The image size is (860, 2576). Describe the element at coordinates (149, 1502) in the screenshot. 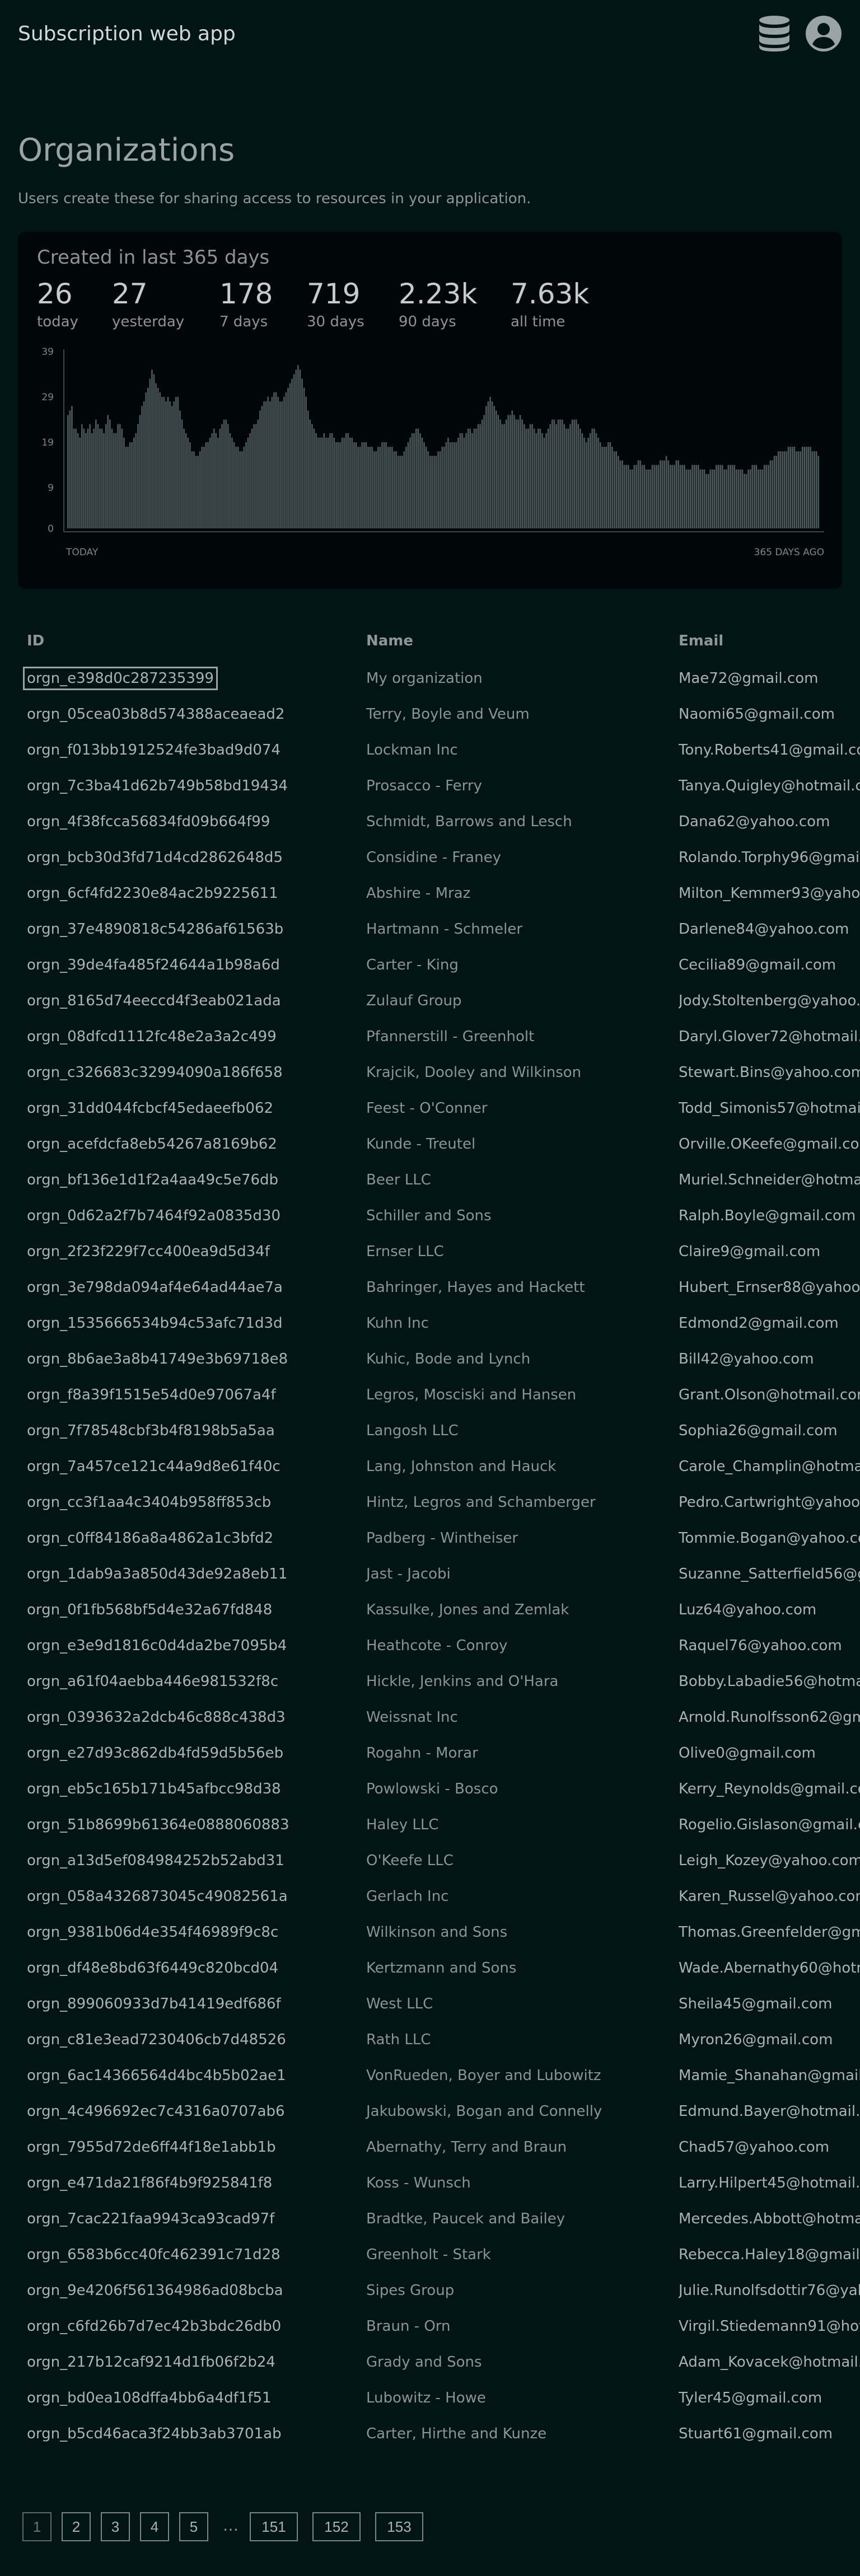

I see `org-id-cell: orgn_cc3f1aa4c3404b958ff853cb` at that location.